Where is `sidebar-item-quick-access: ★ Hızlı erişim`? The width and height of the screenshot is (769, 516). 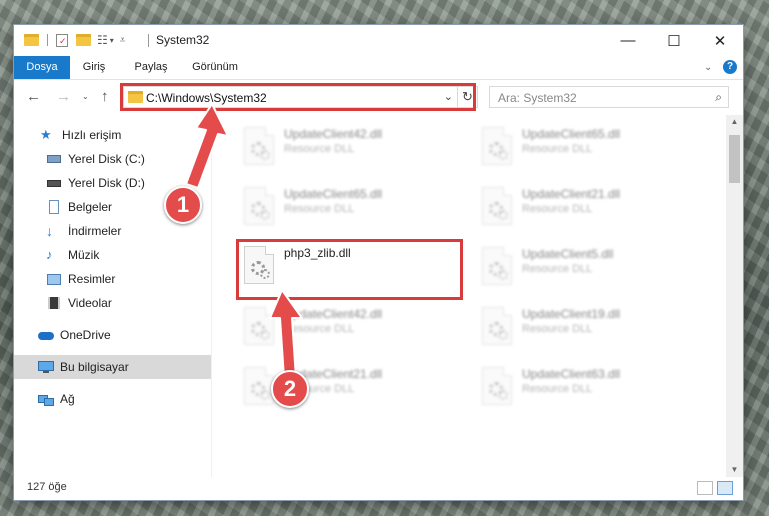
sidebar-item-quick-access: ★ Hızlı erişim is located at coordinates (124, 135).